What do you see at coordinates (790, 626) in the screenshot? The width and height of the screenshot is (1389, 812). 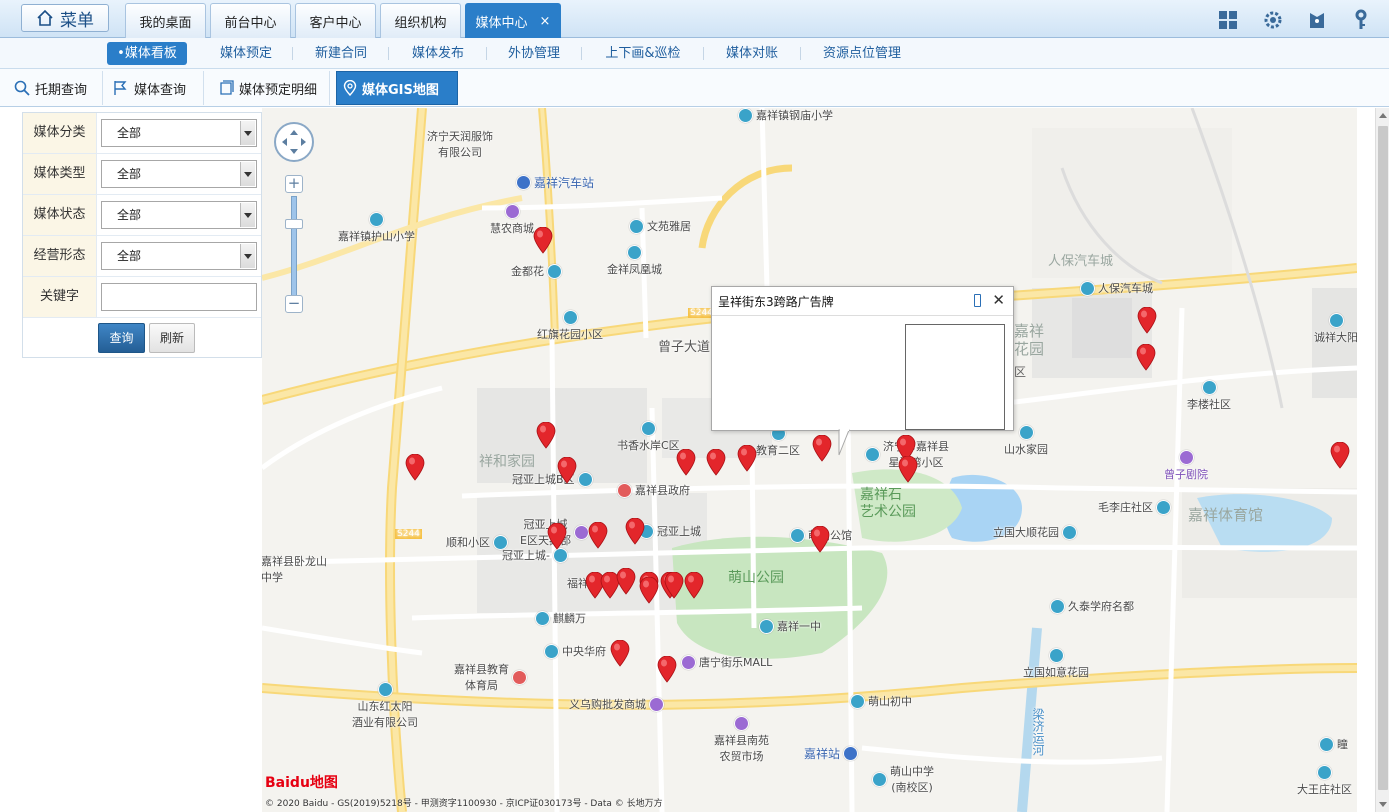 I see `map-poi: 嘉祥一中` at bounding box center [790, 626].